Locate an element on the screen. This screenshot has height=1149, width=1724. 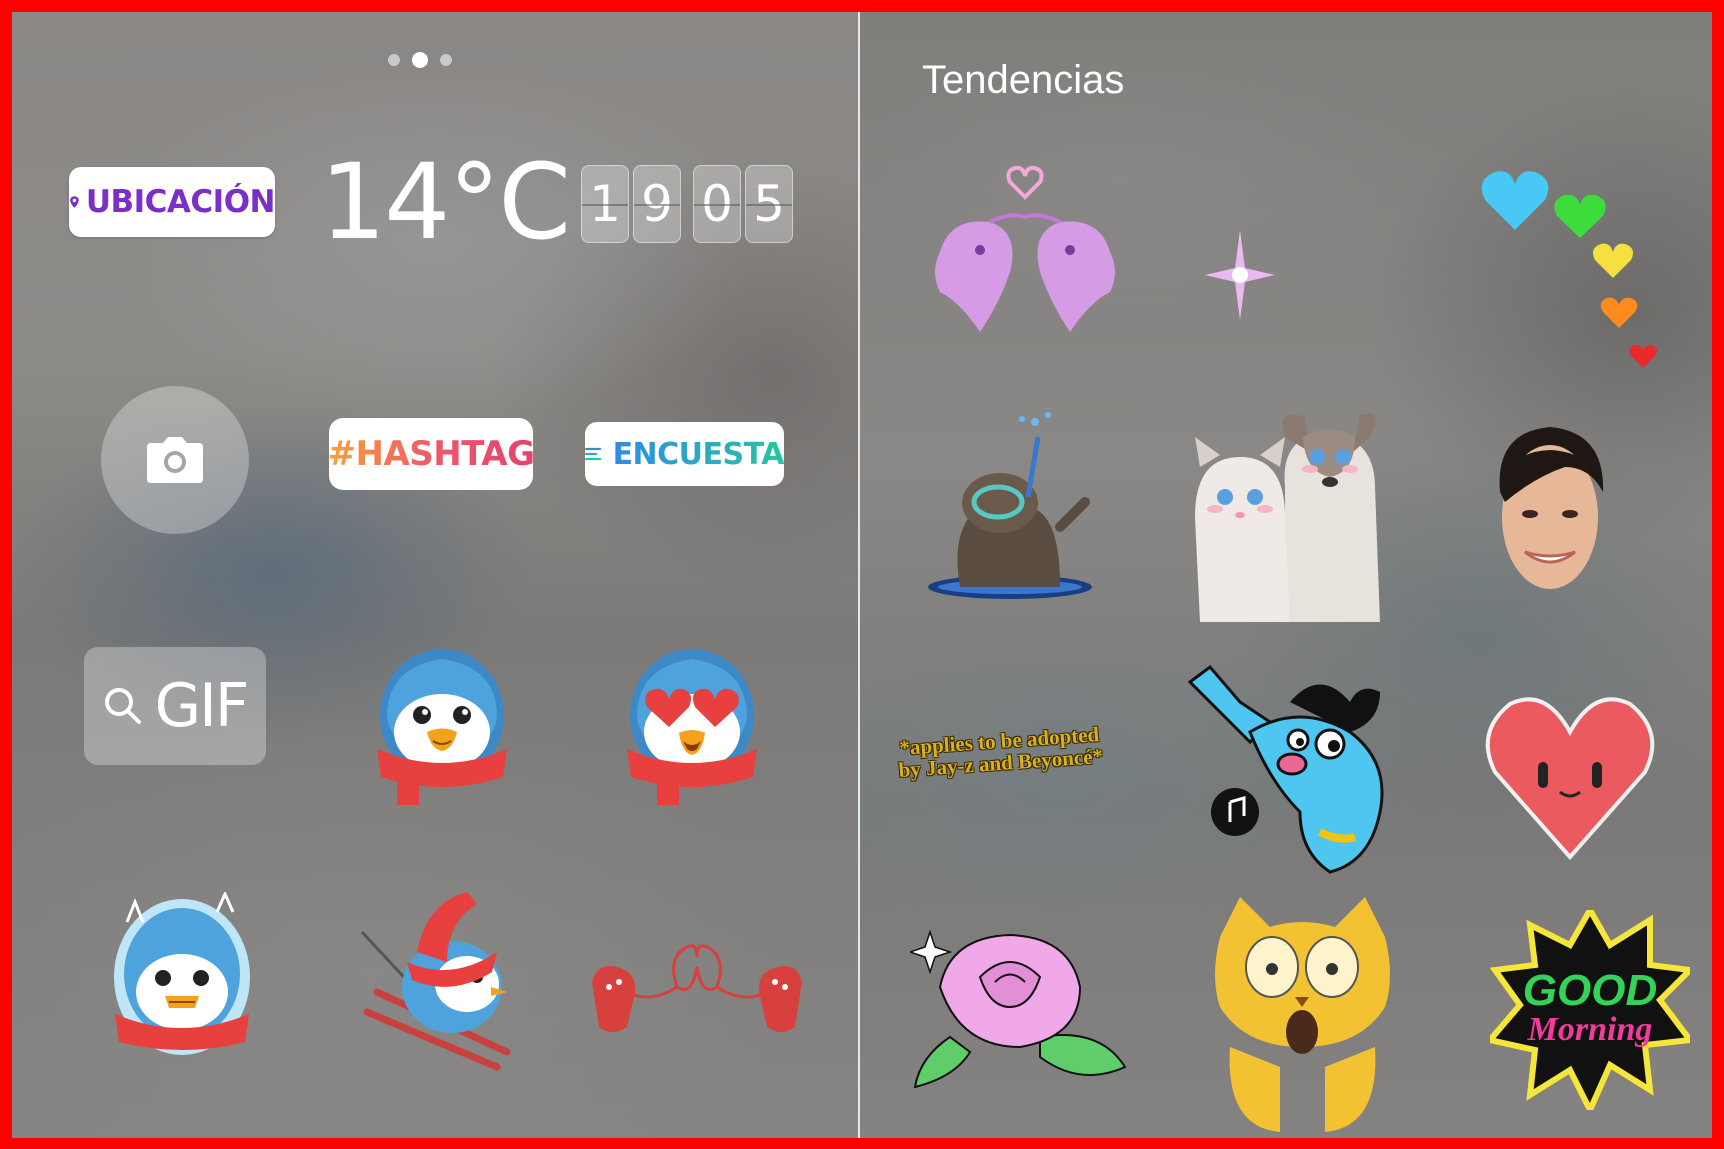
location-sticker: UBICACIÓN is located at coordinates (172, 202).